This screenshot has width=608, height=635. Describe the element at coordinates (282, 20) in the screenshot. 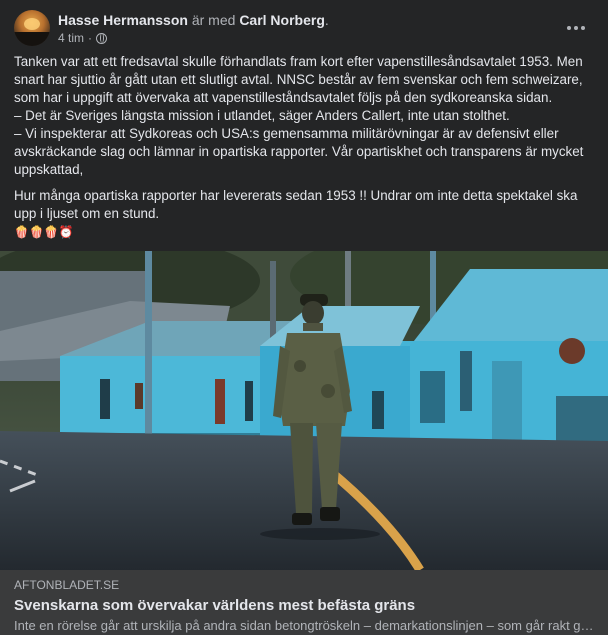

I see `tagged-person: Carl Norberg` at that location.